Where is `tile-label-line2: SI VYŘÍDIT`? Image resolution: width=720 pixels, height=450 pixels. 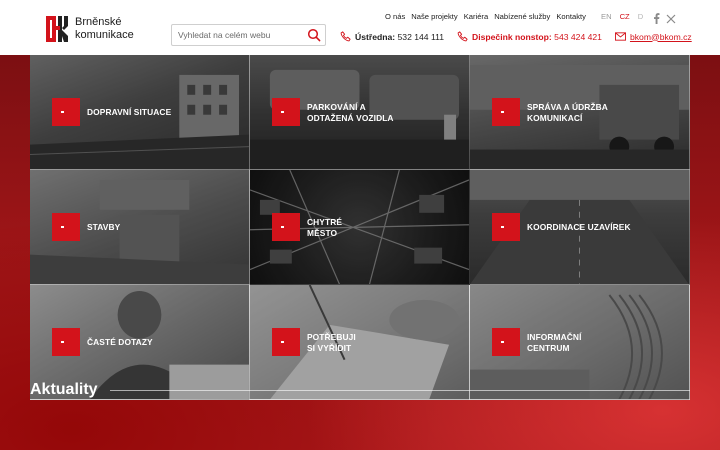
tile-label-line2: SI VYŘÍDIT is located at coordinates (329, 347).